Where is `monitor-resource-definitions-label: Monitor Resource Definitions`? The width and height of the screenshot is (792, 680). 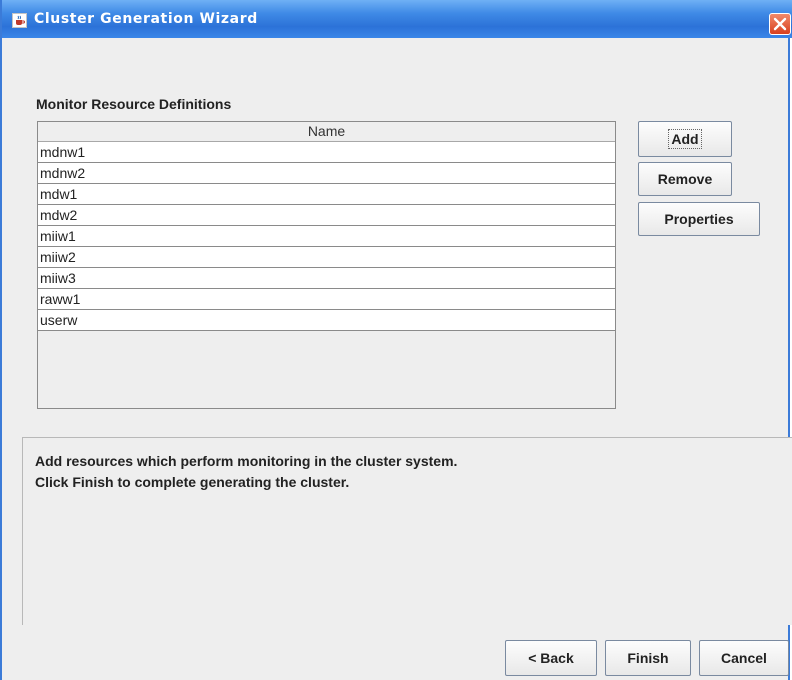 monitor-resource-definitions-label: Monitor Resource Definitions is located at coordinates (133, 104).